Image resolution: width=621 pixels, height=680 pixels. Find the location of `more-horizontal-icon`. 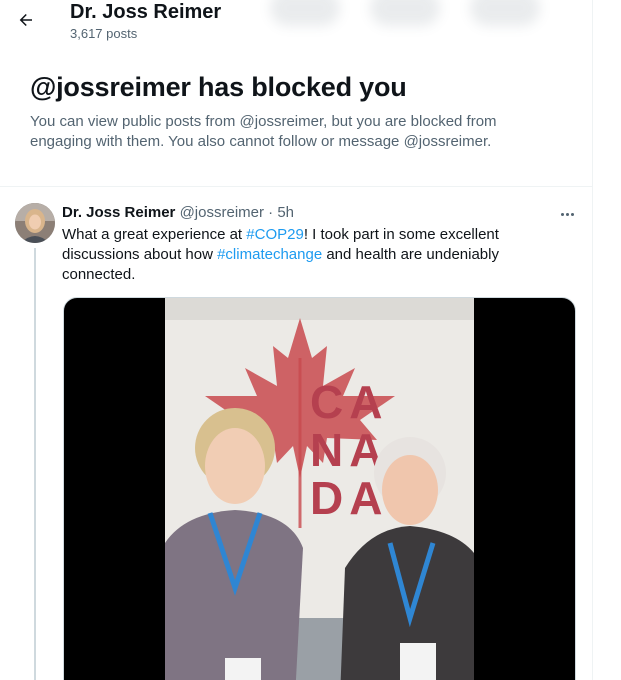

more-horizontal-icon is located at coordinates (567, 214).